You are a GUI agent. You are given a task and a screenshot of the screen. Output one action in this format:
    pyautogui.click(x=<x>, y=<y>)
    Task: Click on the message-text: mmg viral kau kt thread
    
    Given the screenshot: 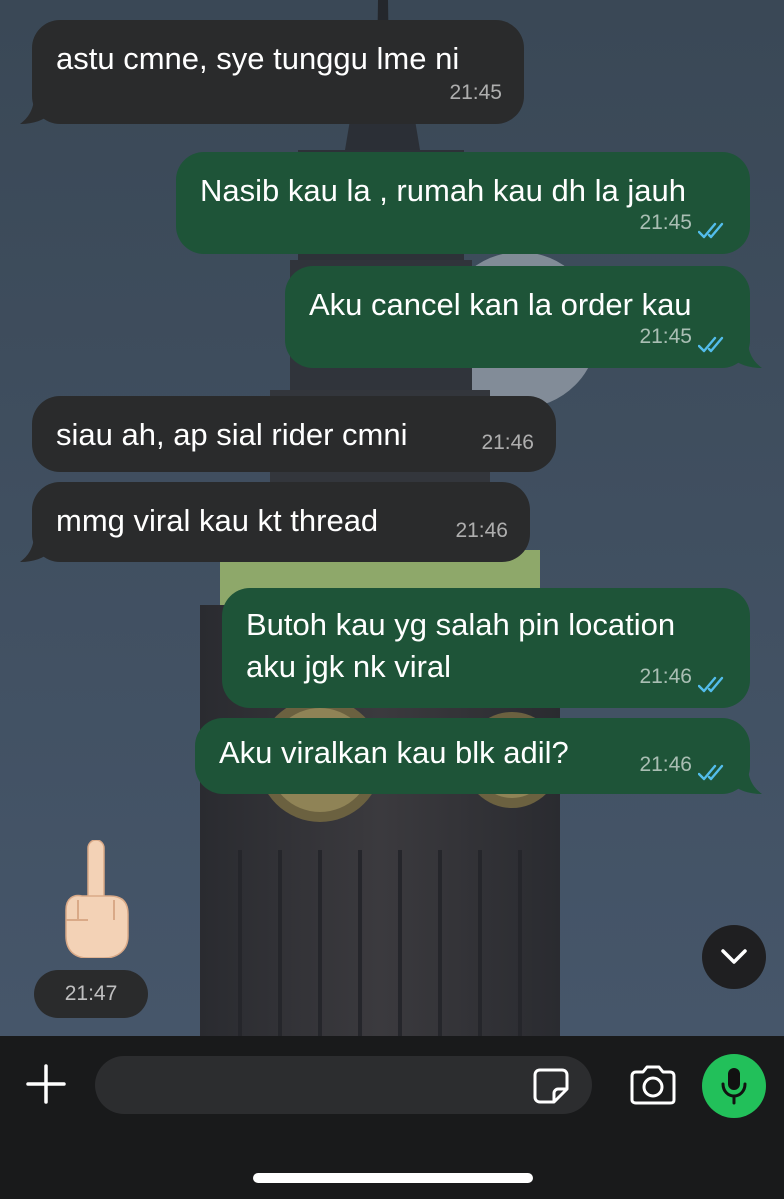 What is the action you would take?
    pyautogui.click(x=217, y=520)
    